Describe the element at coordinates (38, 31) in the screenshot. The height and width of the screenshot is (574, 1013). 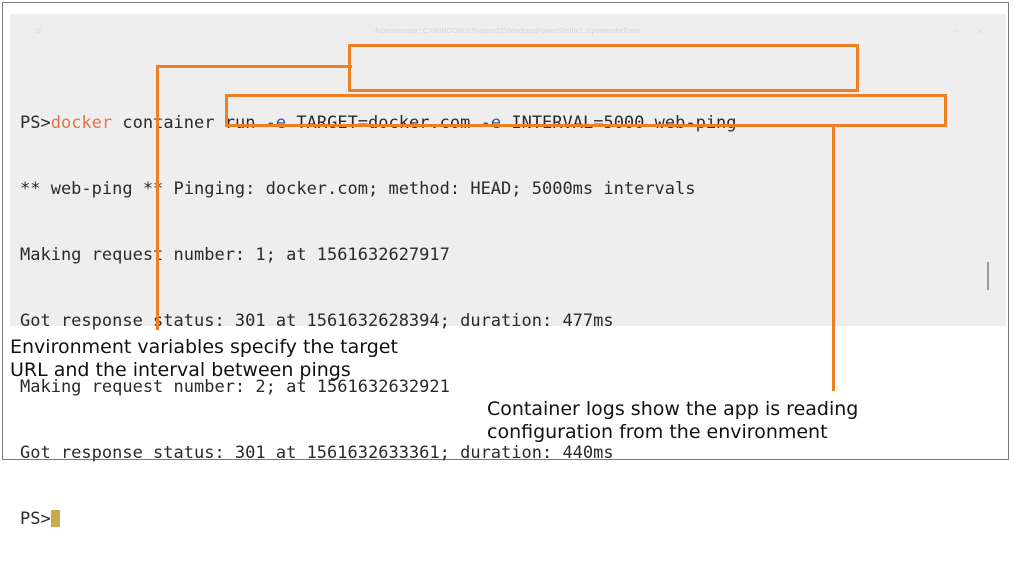
I see `window-menu-icon: ≡` at that location.